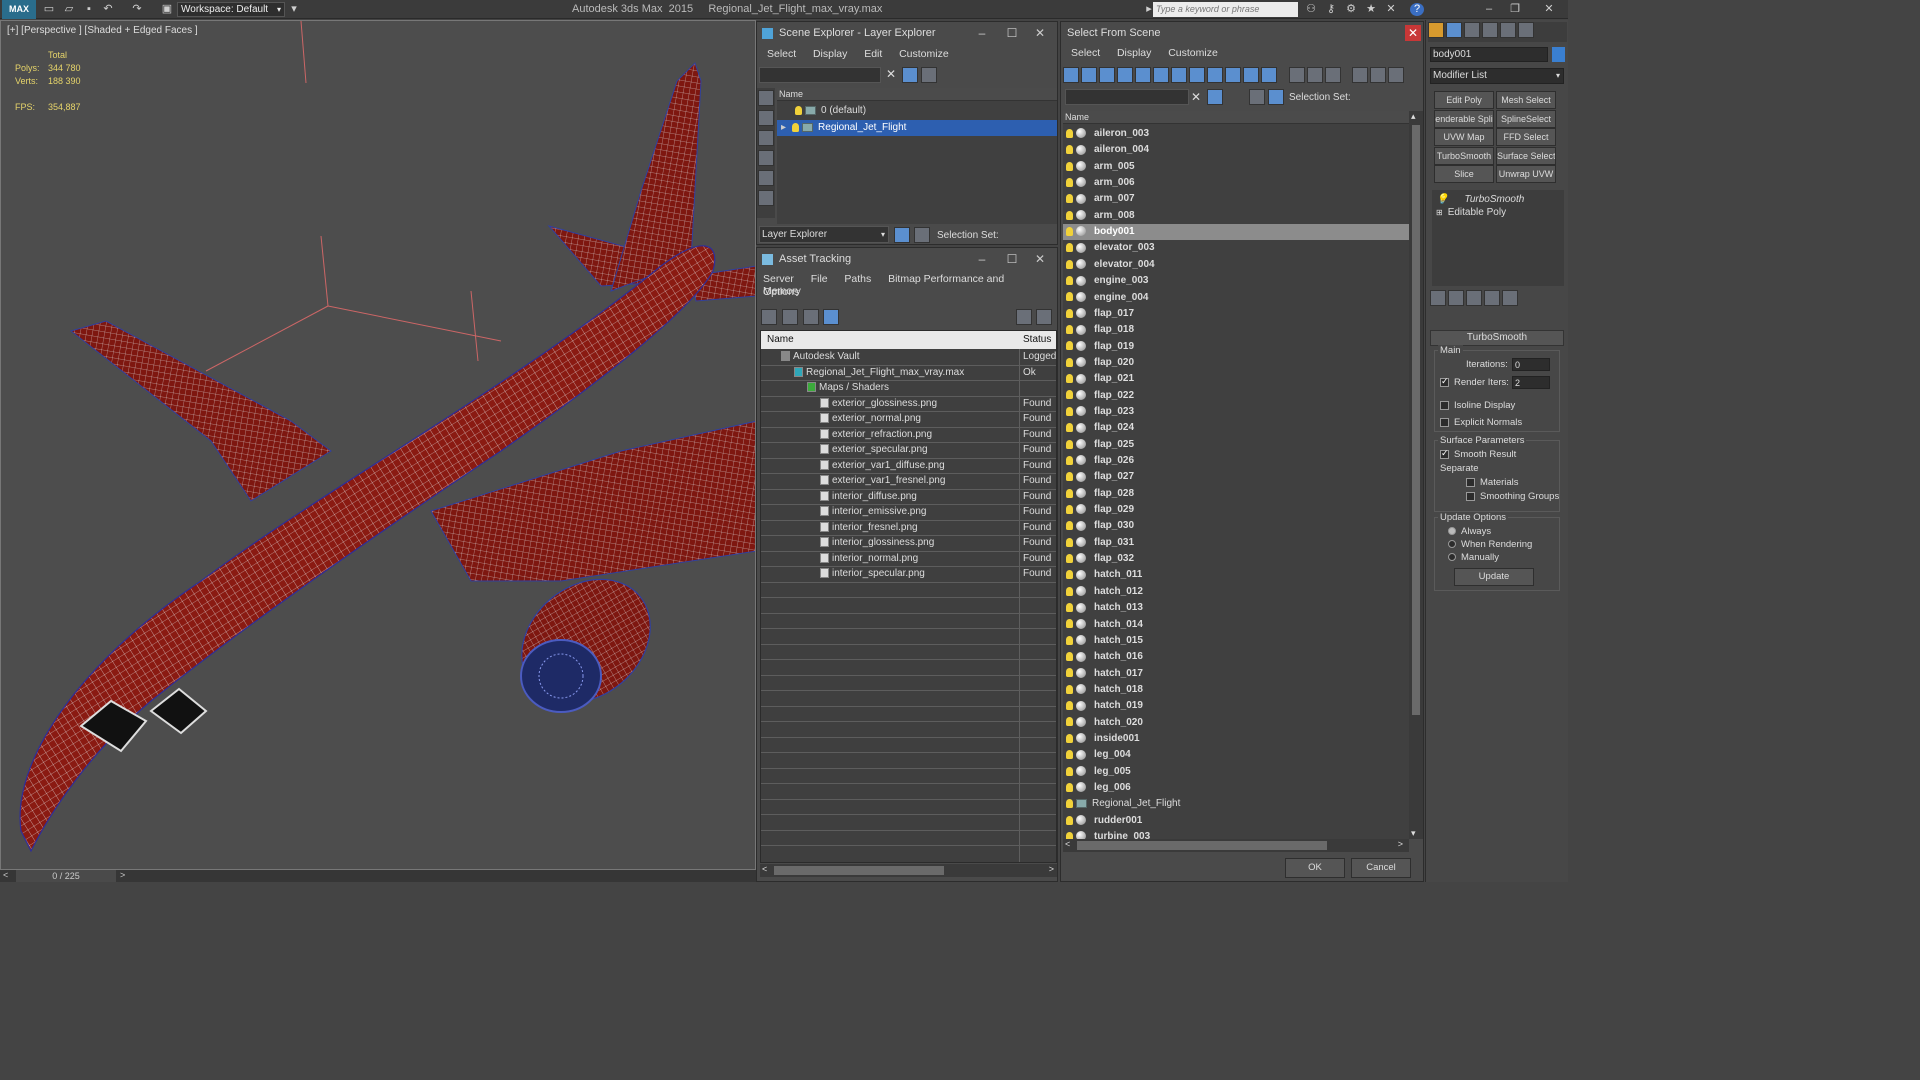 This screenshot has width=1920, height=1080. What do you see at coordinates (1127, 97) in the screenshot?
I see `scene-search-input` at bounding box center [1127, 97].